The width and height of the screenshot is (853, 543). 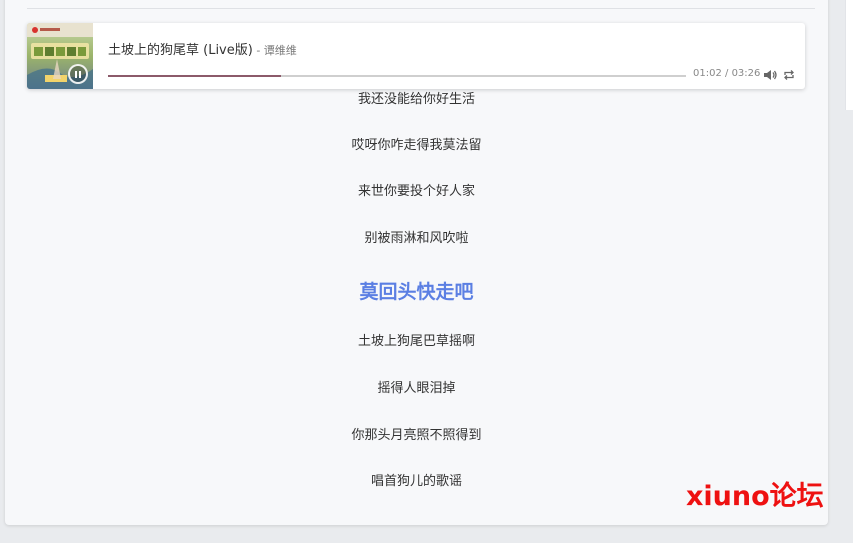 I want to click on current-time: 01:02, so click(x=707, y=73).